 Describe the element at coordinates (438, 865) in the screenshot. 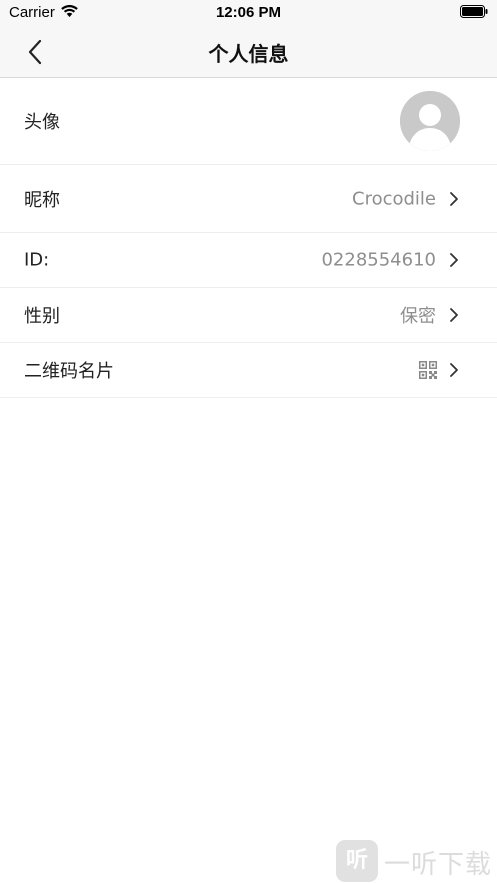

I see `watermark-text: 一听下载` at that location.